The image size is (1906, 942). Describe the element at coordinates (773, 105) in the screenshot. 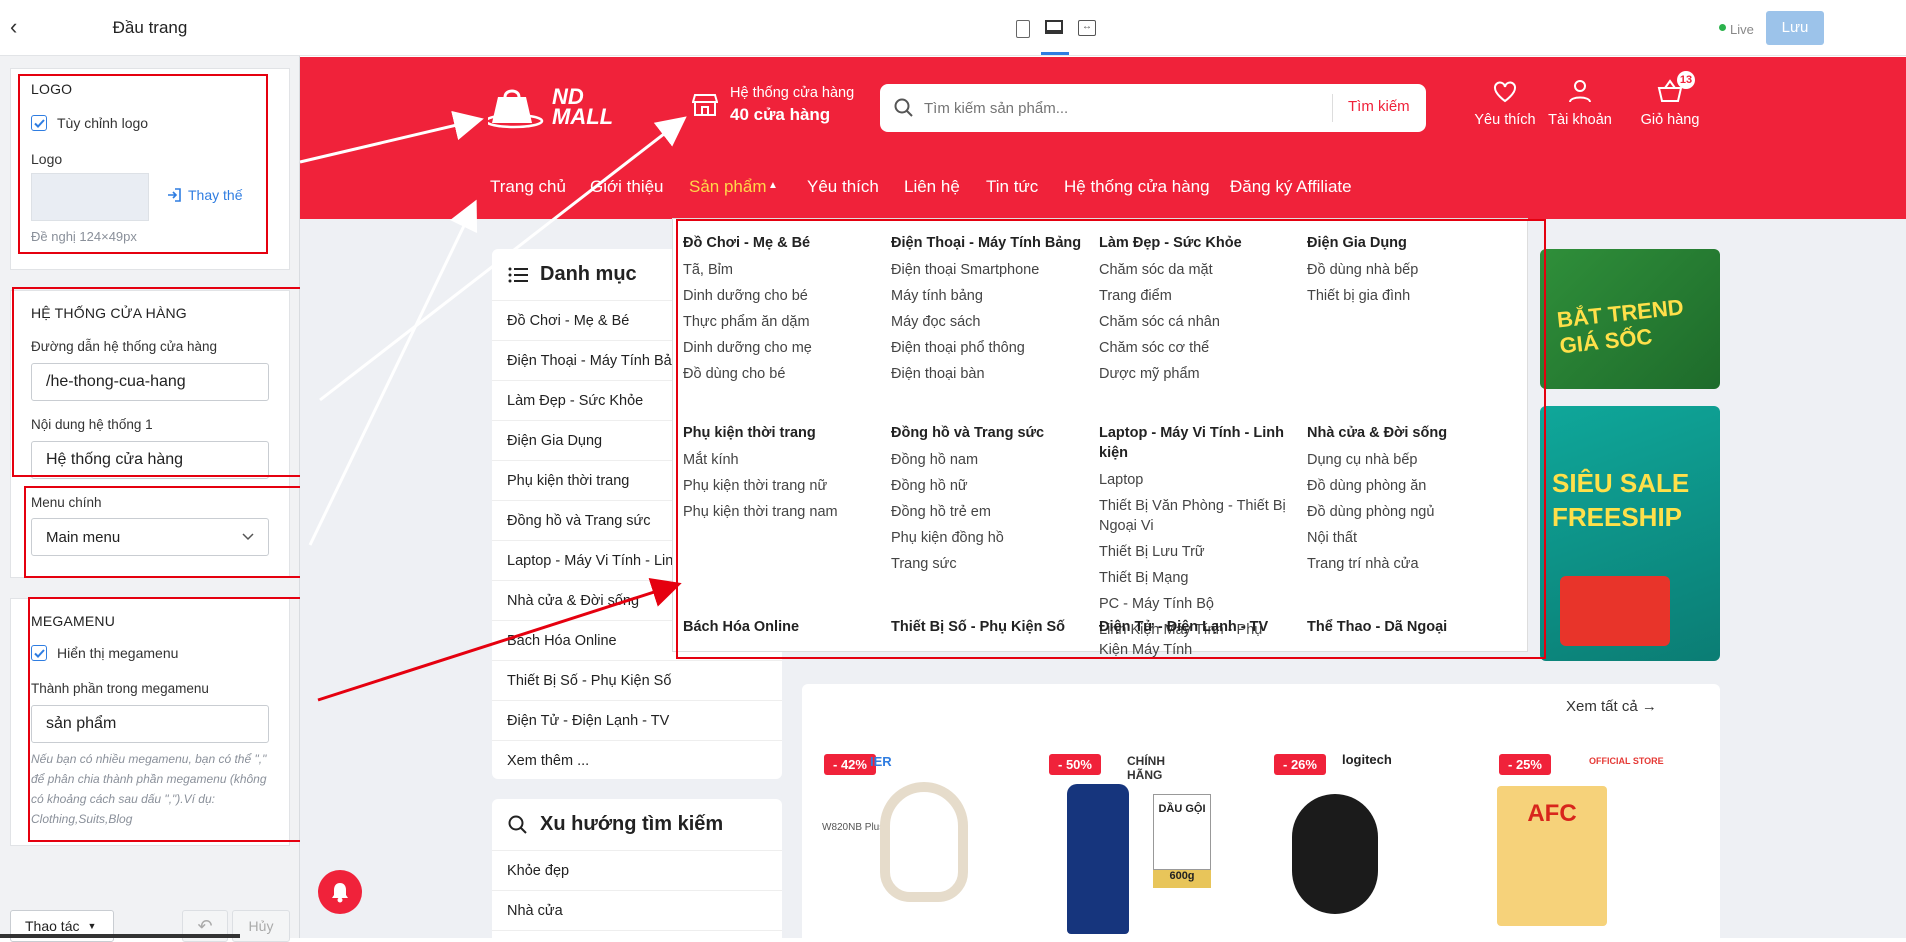

I see `store-system-link: Hệ thống cửa hàng 40 cửa hàng` at that location.